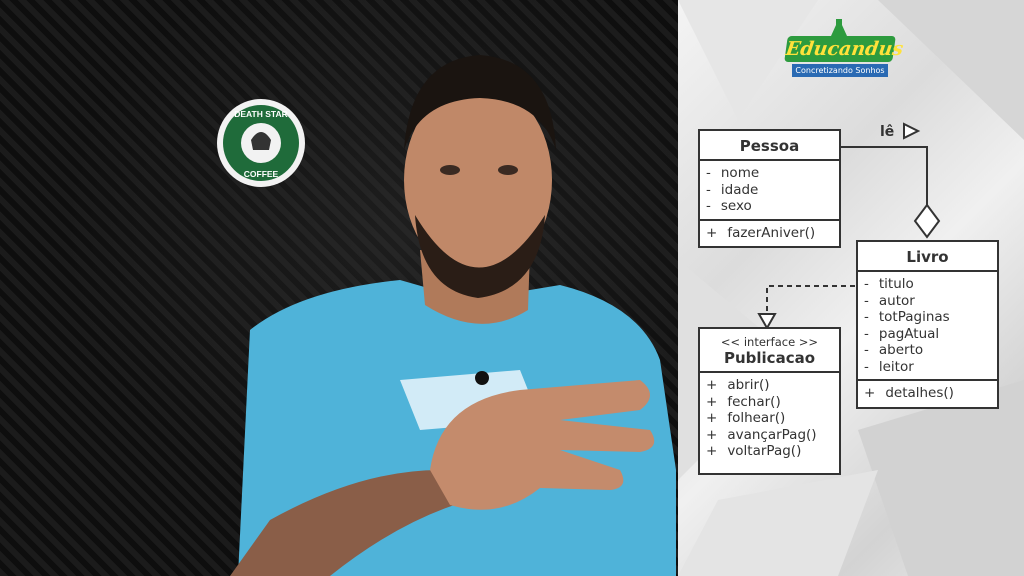 Image resolution: width=1024 pixels, height=576 pixels. Describe the element at coordinates (894, 350) in the screenshot. I see `attribute-row: - aberto` at that location.